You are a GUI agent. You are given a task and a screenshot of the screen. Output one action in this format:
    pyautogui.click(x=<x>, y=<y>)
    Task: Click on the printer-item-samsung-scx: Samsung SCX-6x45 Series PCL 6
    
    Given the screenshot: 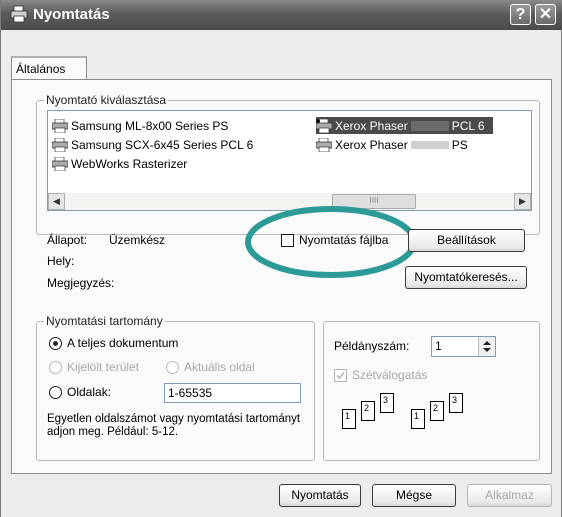 What is the action you would take?
    pyautogui.click(x=152, y=144)
    